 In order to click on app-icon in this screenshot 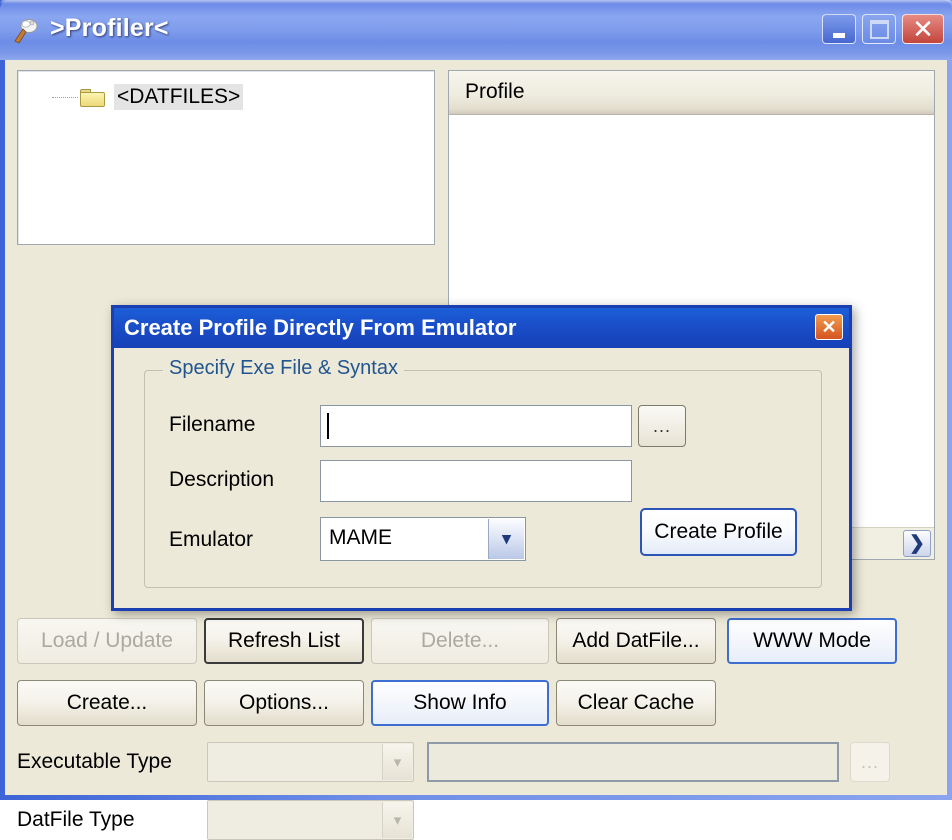, I will do `click(26, 31)`.